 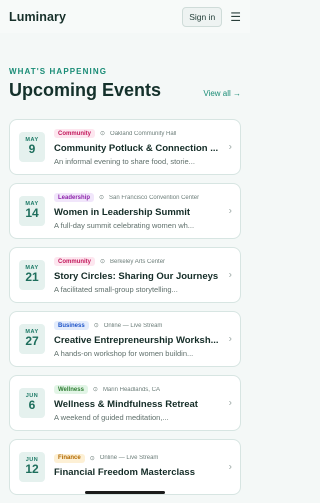 I want to click on header-actions: Sign in ☰, so click(x=211, y=16).